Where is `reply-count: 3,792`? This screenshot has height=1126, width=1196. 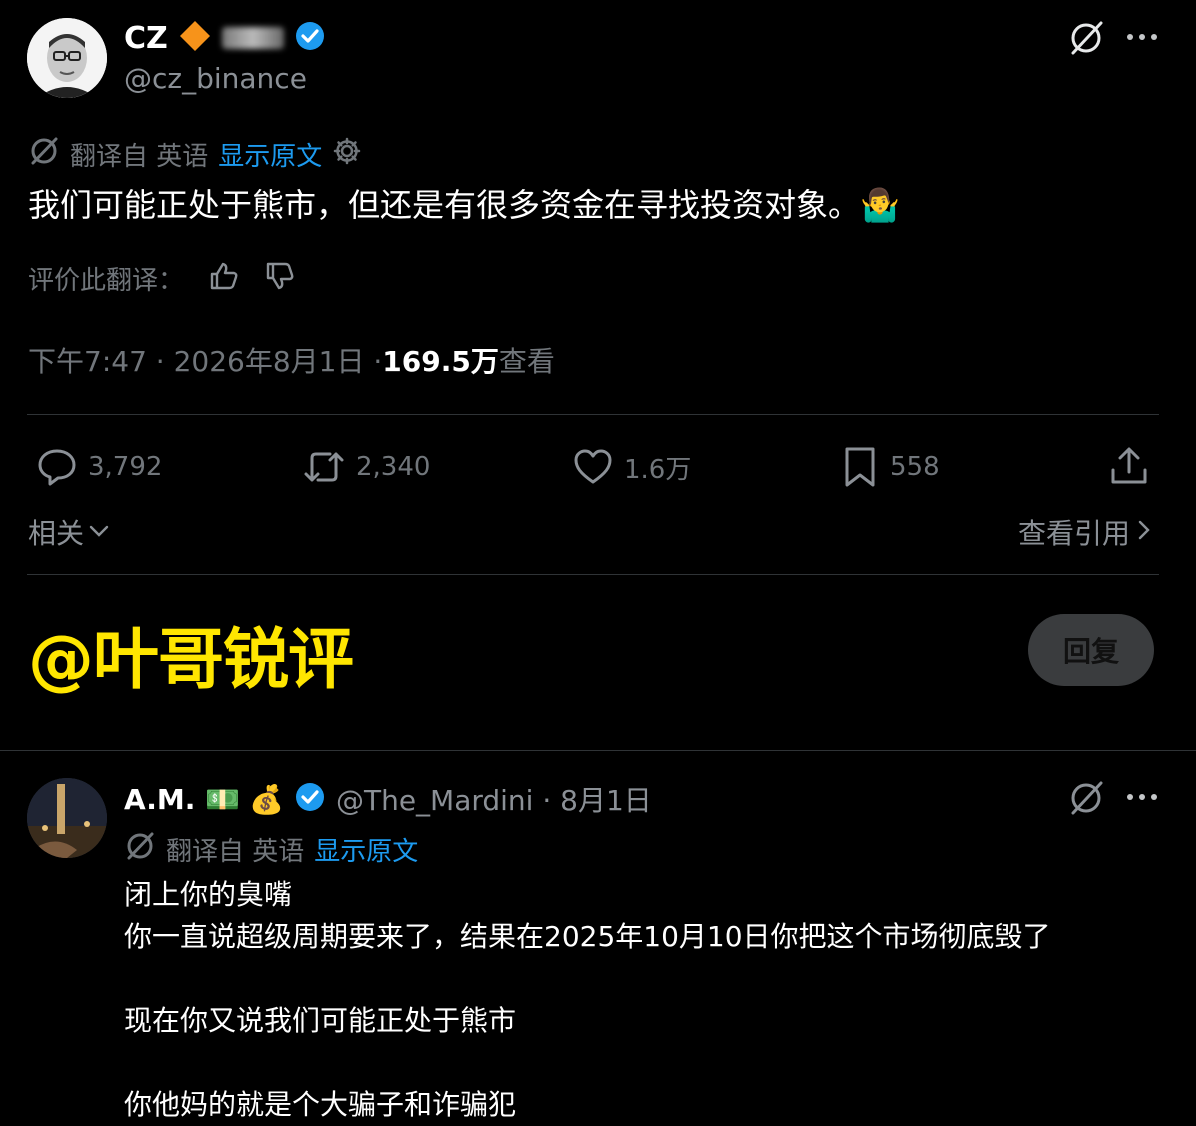 reply-count: 3,792 is located at coordinates (125, 467).